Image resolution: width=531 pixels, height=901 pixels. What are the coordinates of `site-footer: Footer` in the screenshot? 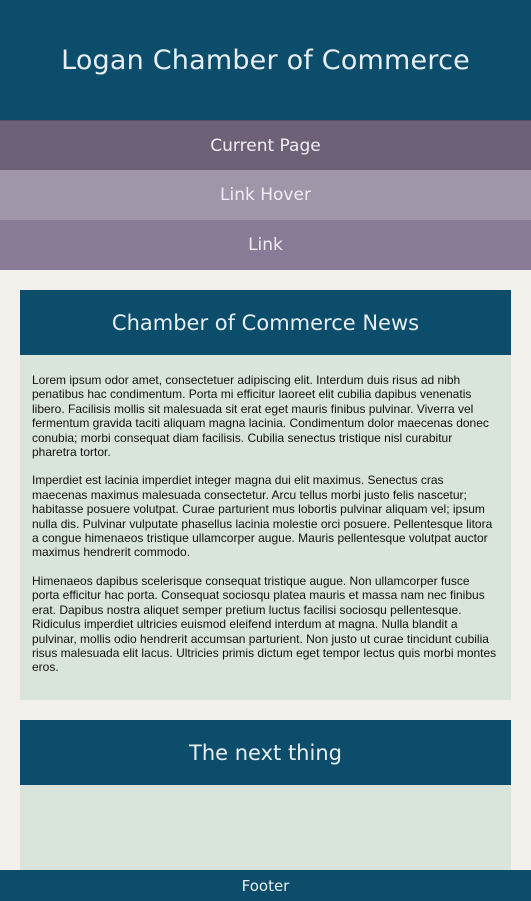 It's located at (265, 885).